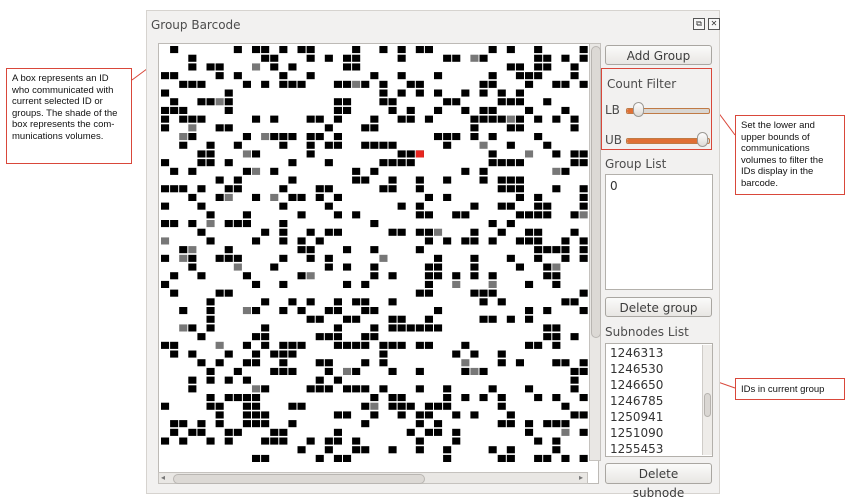 The image size is (852, 503). What do you see at coordinates (658, 481) in the screenshot?
I see `delete-subnode-button: Delete subnode` at bounding box center [658, 481].